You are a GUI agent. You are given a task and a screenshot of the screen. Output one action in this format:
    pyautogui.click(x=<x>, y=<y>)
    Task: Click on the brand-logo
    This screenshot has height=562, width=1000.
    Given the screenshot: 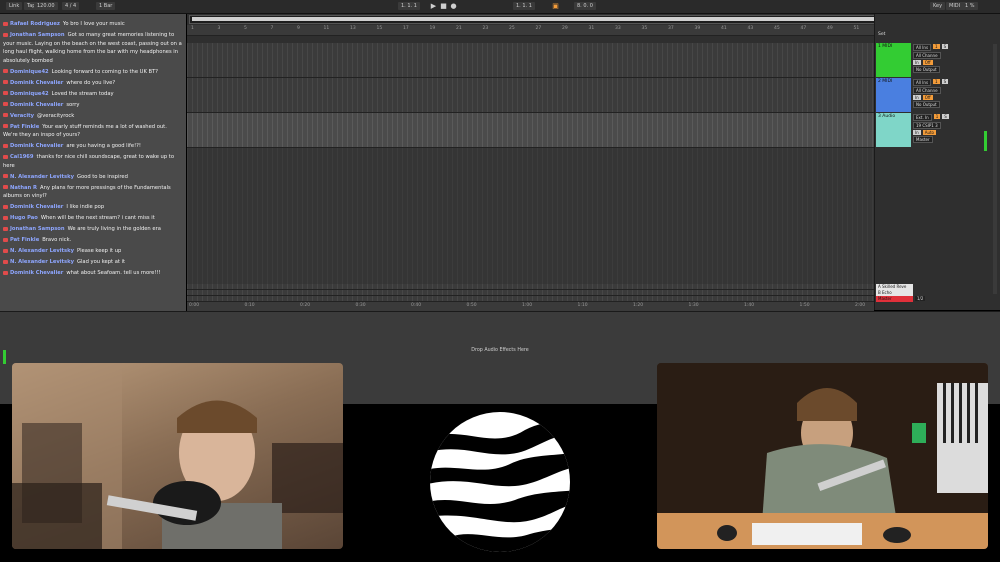 What is the action you would take?
    pyautogui.click(x=500, y=482)
    